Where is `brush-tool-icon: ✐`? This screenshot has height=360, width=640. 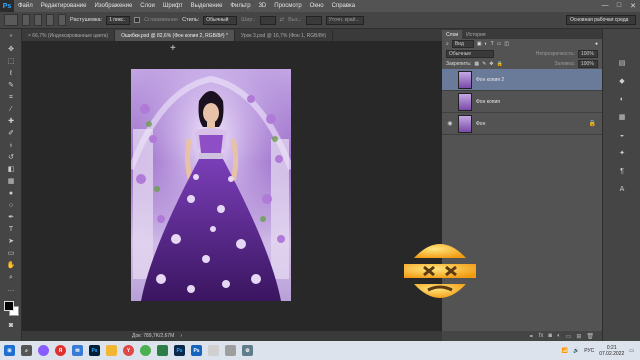 brush-tool-icon: ✐ is located at coordinates (11, 134).